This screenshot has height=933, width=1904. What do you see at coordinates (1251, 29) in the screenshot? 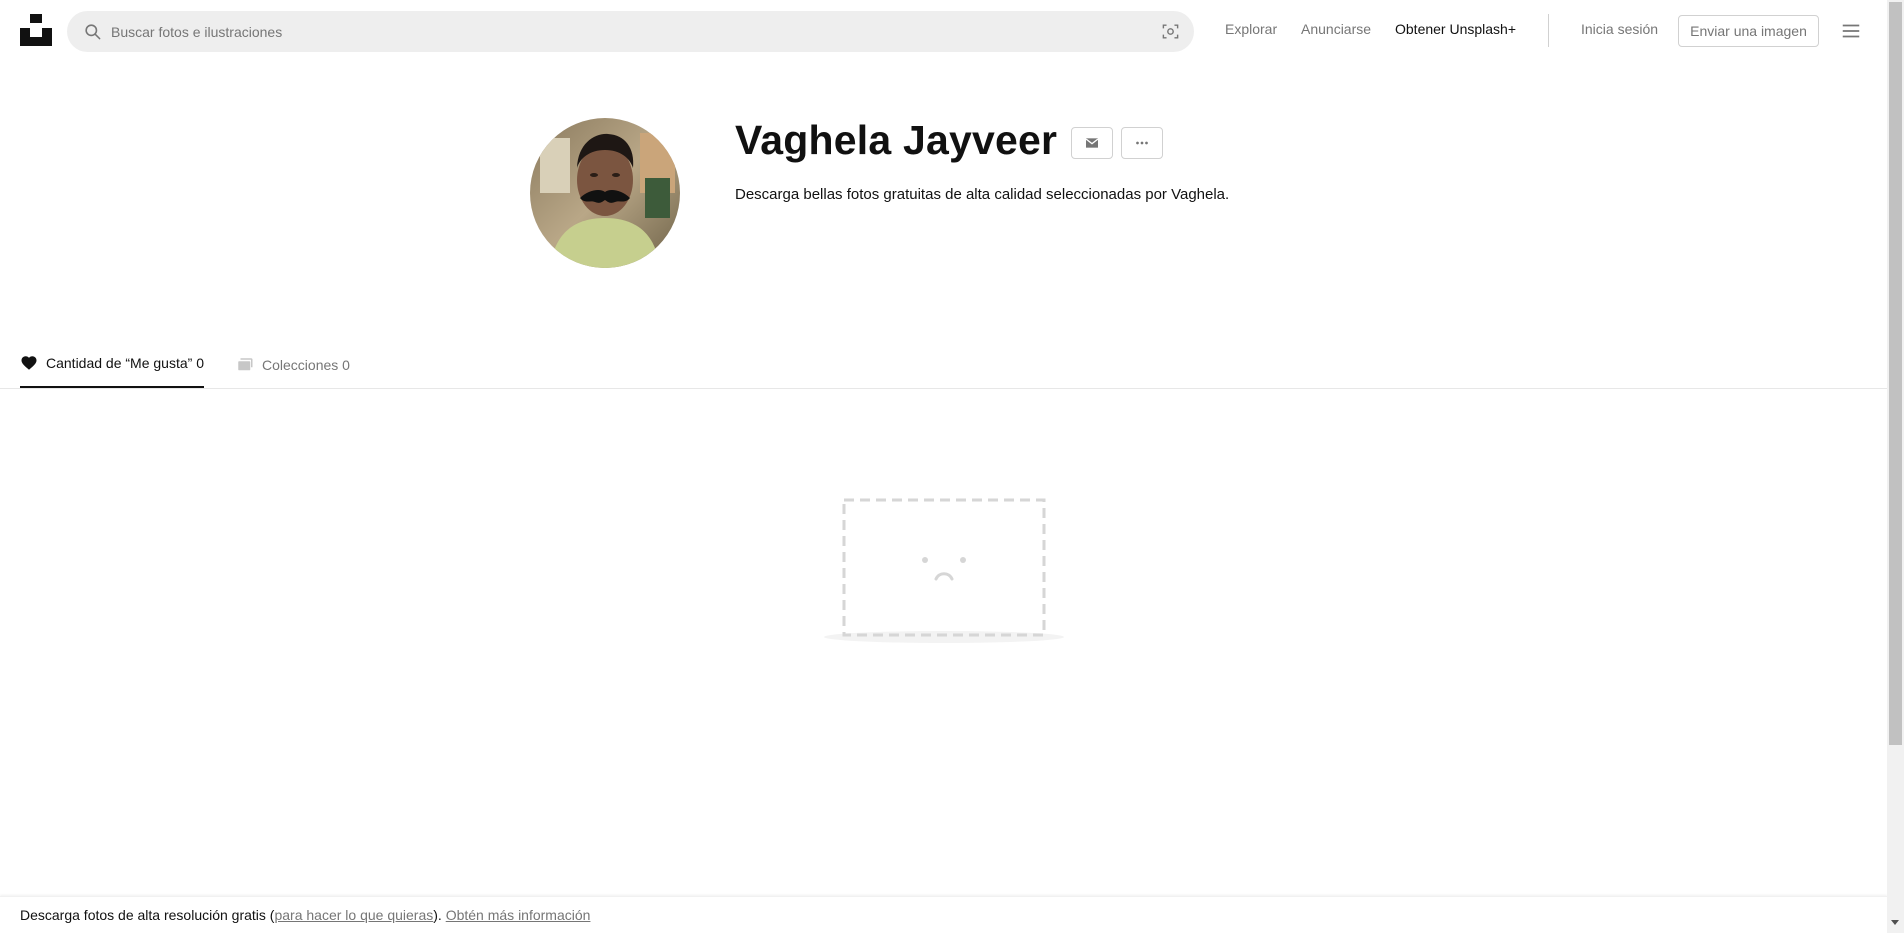
I see `nav-explore-link: Explorar` at bounding box center [1251, 29].